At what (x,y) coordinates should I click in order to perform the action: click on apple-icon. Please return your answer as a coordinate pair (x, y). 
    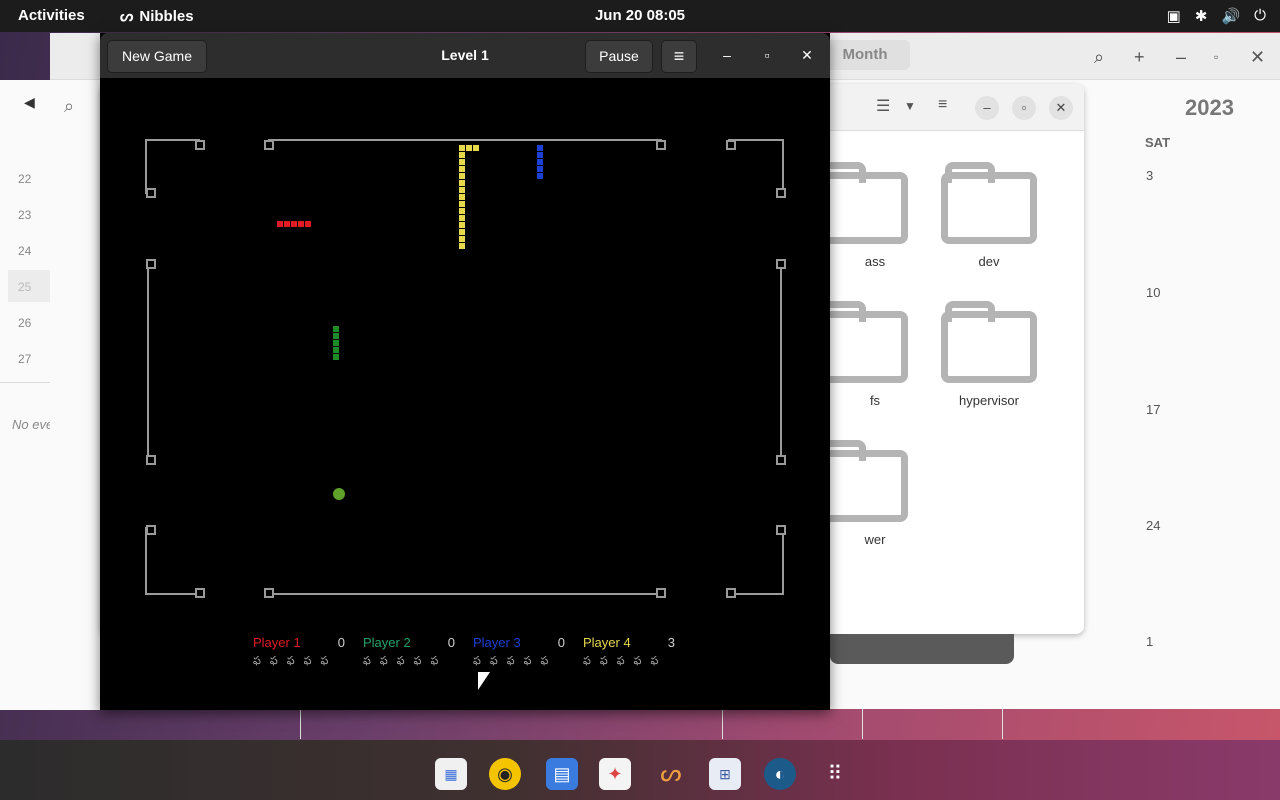
    Looking at the image, I should click on (339, 494).